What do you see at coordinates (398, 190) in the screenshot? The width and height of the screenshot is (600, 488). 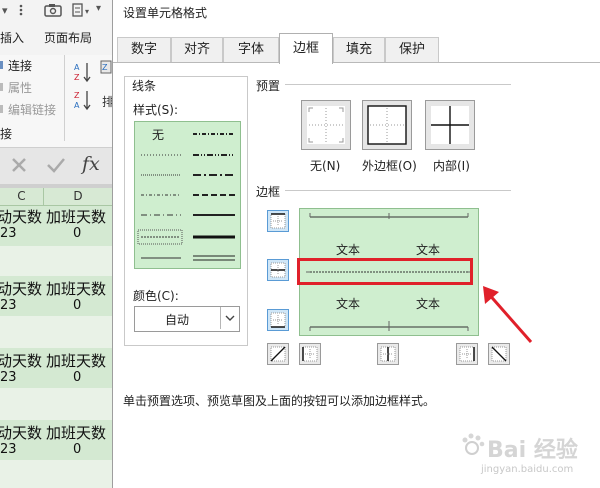 I see `border-divider` at bounding box center [398, 190].